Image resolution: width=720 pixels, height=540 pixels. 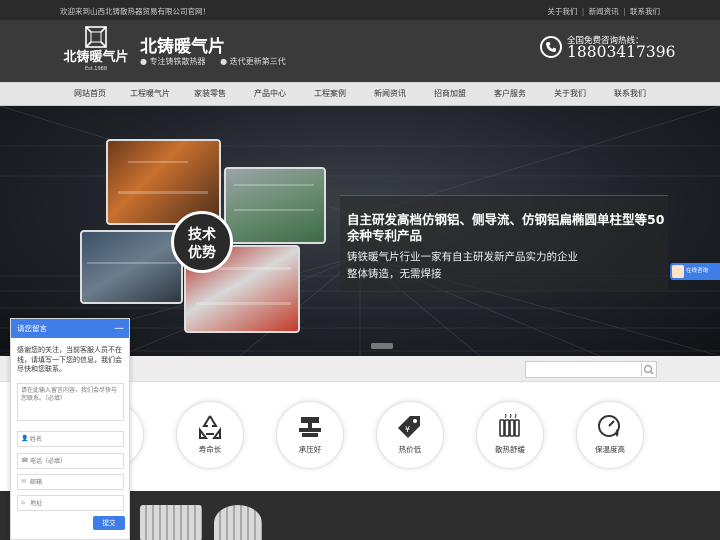 I want to click on slide-indicator, so click(x=382, y=346).